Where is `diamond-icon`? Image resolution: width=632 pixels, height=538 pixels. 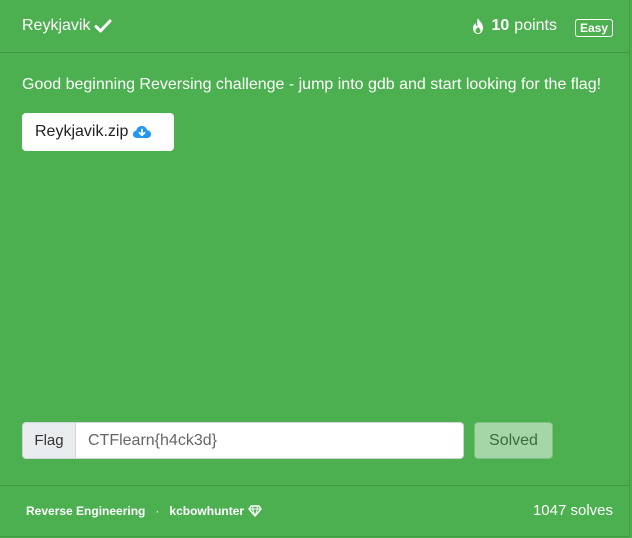
diamond-icon is located at coordinates (255, 511).